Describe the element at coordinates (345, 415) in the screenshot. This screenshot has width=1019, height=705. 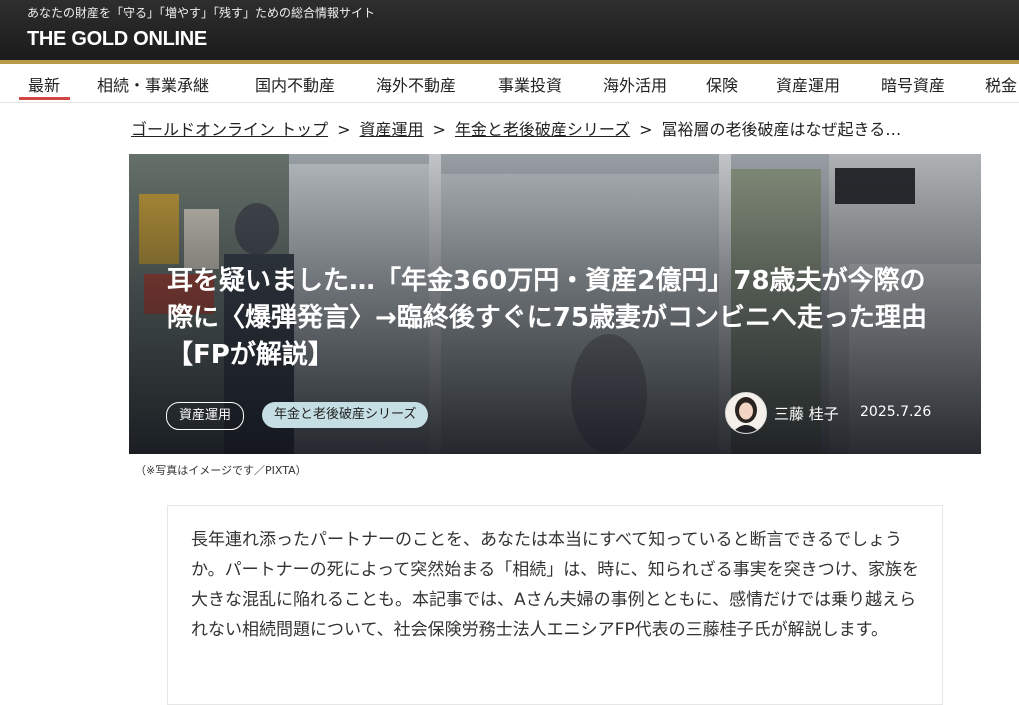
I see `tag-pension-series: 年金と老後破産シリーズ` at that location.